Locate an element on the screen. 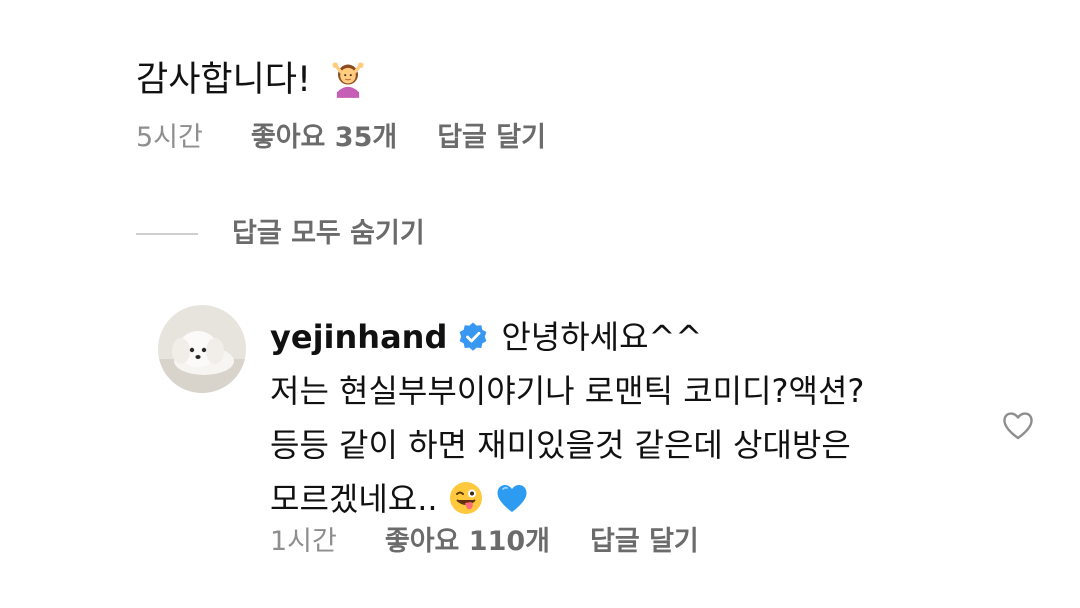 This screenshot has width=1080, height=608. reply-comment-meta: 1시간 좋아요 110개 답글 달기 is located at coordinates (484, 542).